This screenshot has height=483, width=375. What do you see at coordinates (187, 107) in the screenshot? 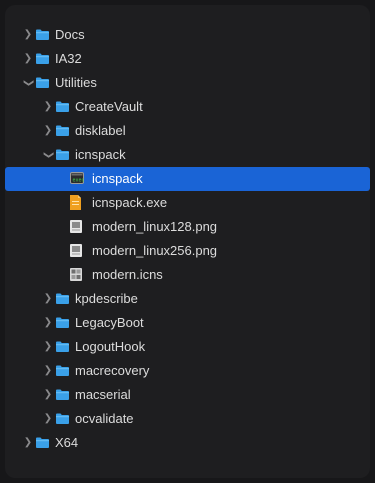
I see `tree-row-createvault: ❯ CreateVault` at bounding box center [187, 107].